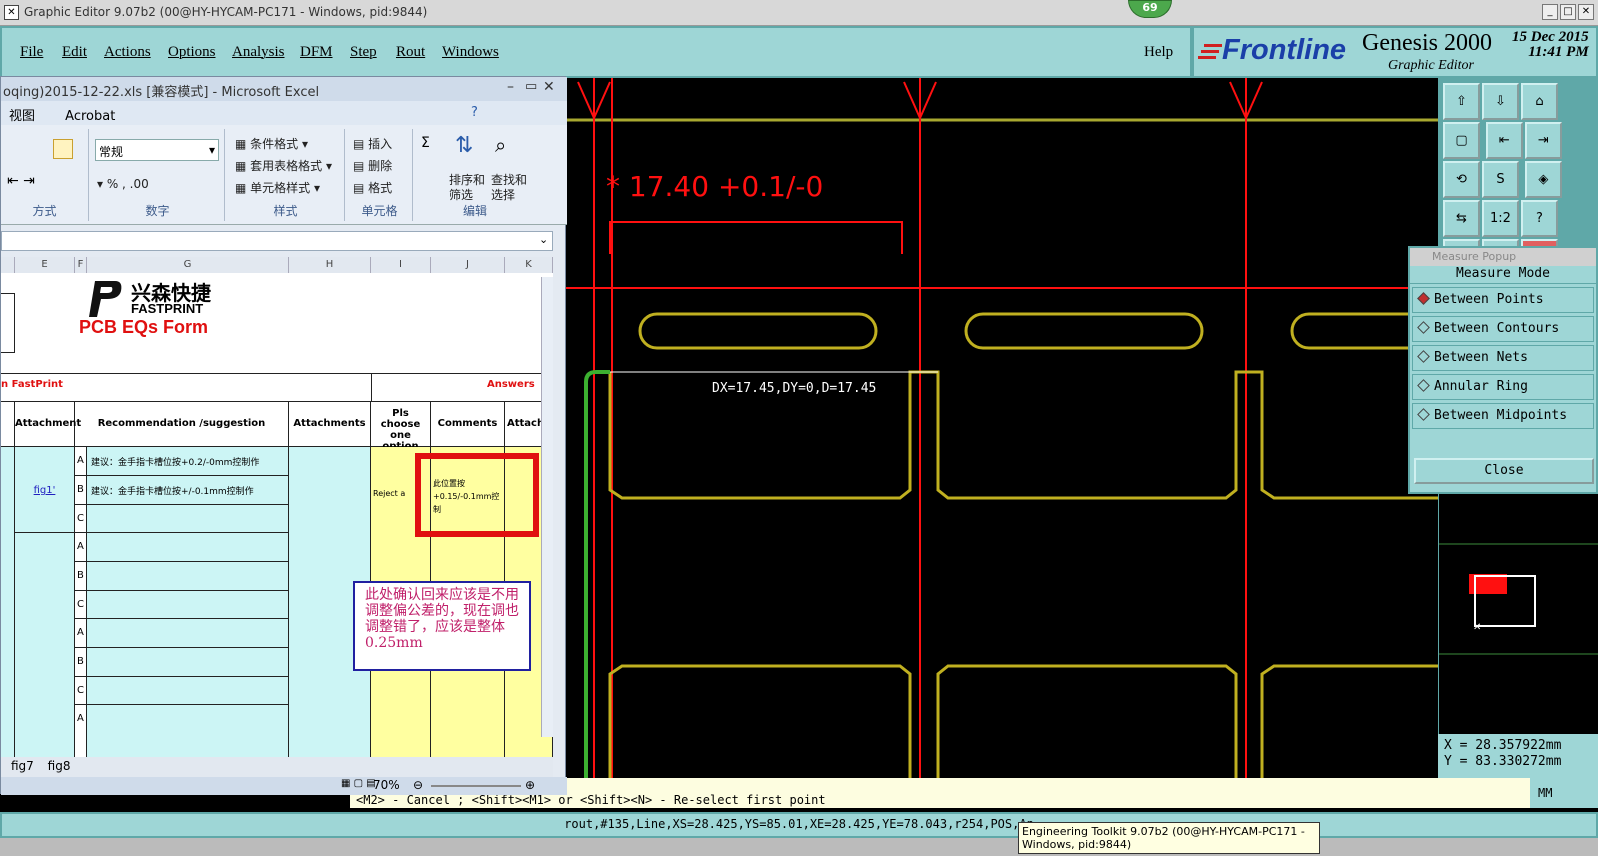 The image size is (1598, 856). I want to click on cell-style-button: ▦ 单元格样式 ▾, so click(277, 187).